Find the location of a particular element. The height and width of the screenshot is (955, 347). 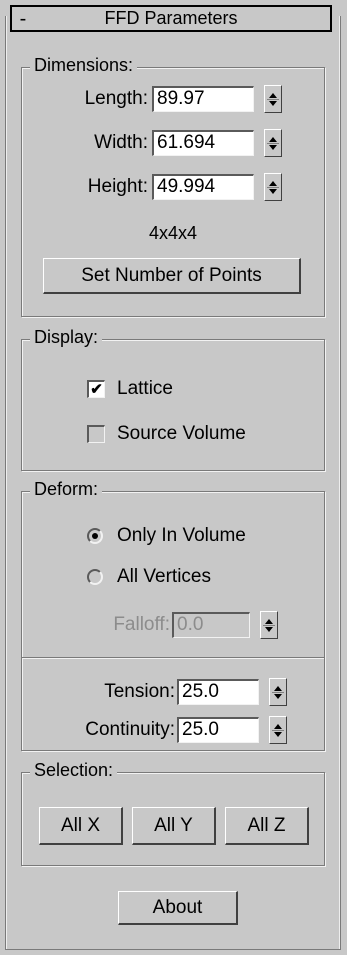

length-label: Length: is located at coordinates (116, 98).